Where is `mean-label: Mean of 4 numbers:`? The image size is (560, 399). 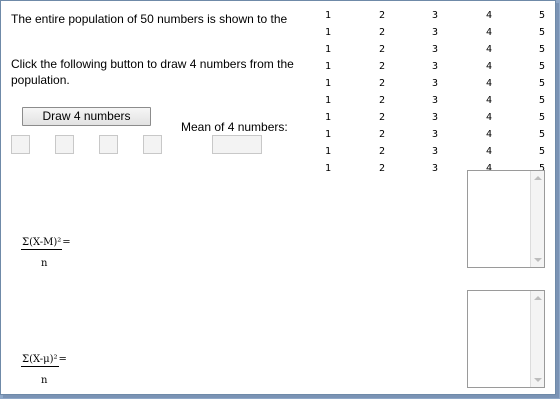
mean-label: Mean of 4 numbers: is located at coordinates (234, 127).